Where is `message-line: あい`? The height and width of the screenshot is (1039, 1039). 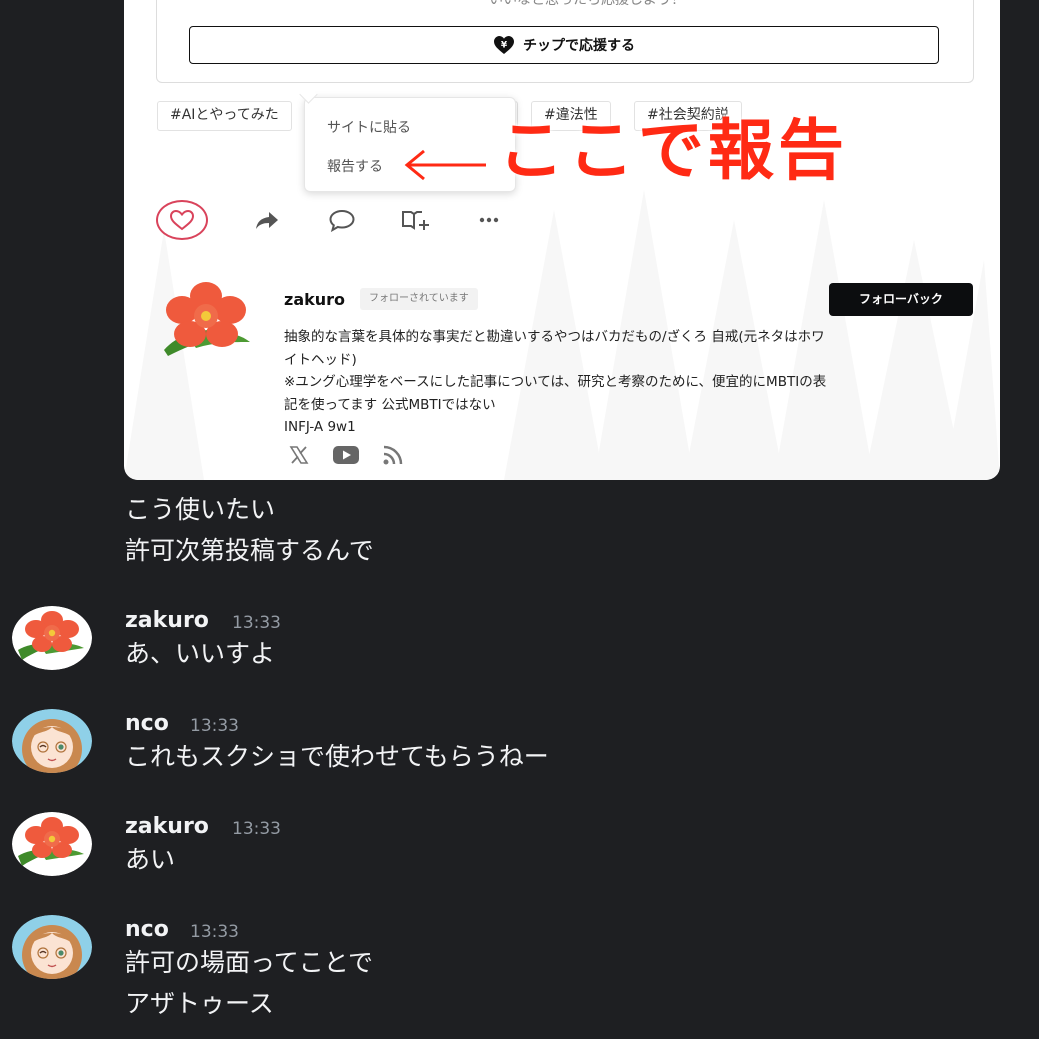 message-line: あい is located at coordinates (150, 859).